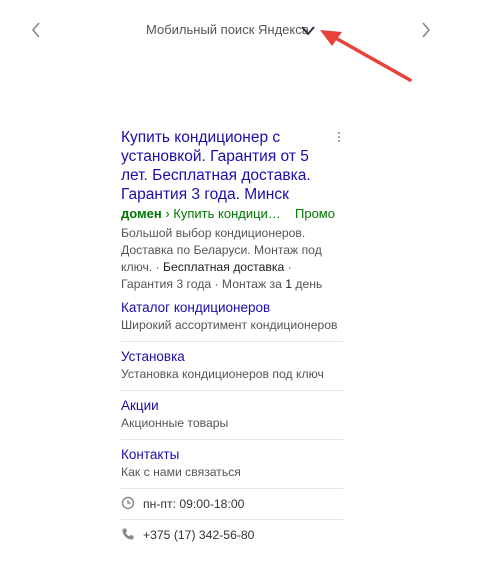 The image size is (481, 567). I want to click on sitelink: Акции Акционные товары, so click(232, 415).